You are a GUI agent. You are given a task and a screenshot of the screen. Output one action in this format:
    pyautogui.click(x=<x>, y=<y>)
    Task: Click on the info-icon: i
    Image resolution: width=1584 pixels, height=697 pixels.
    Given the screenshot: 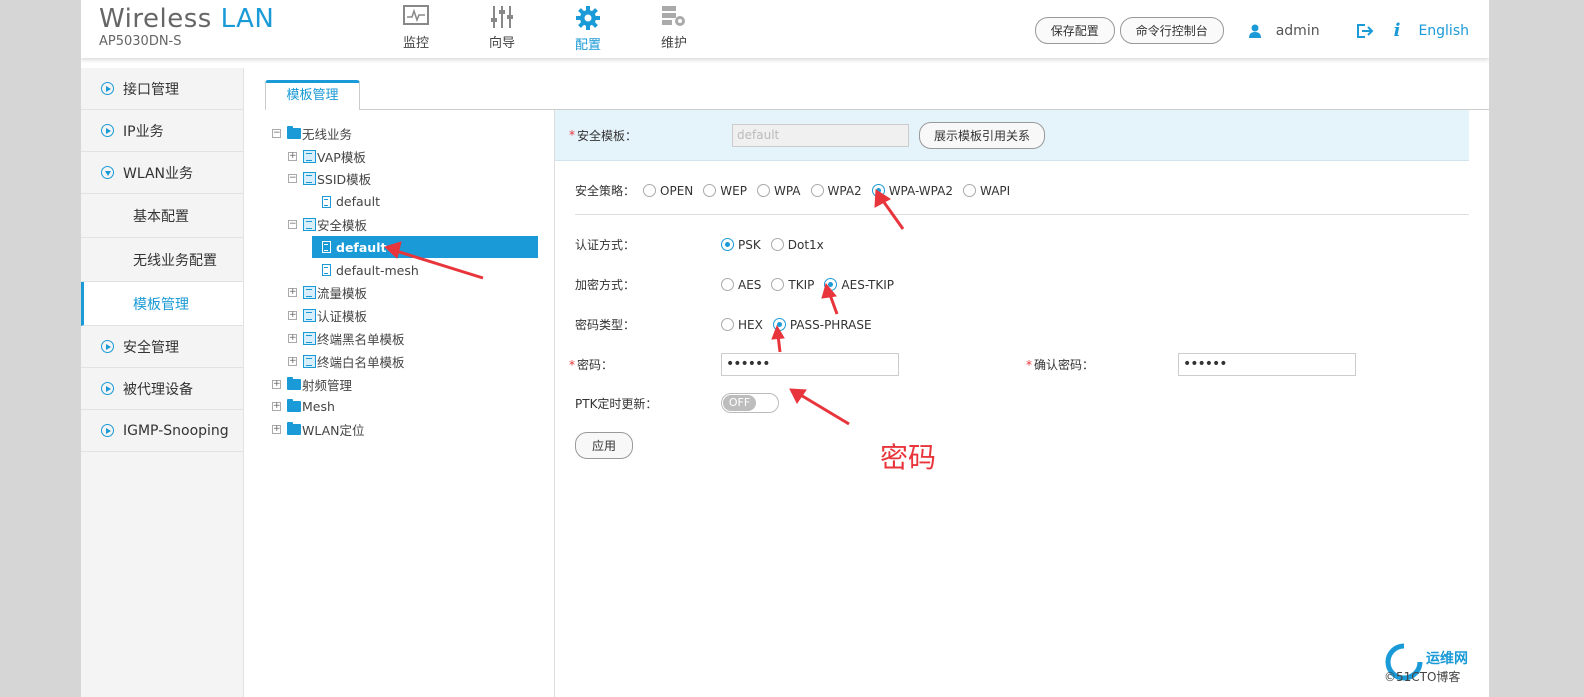 What is the action you would take?
    pyautogui.click(x=1397, y=30)
    